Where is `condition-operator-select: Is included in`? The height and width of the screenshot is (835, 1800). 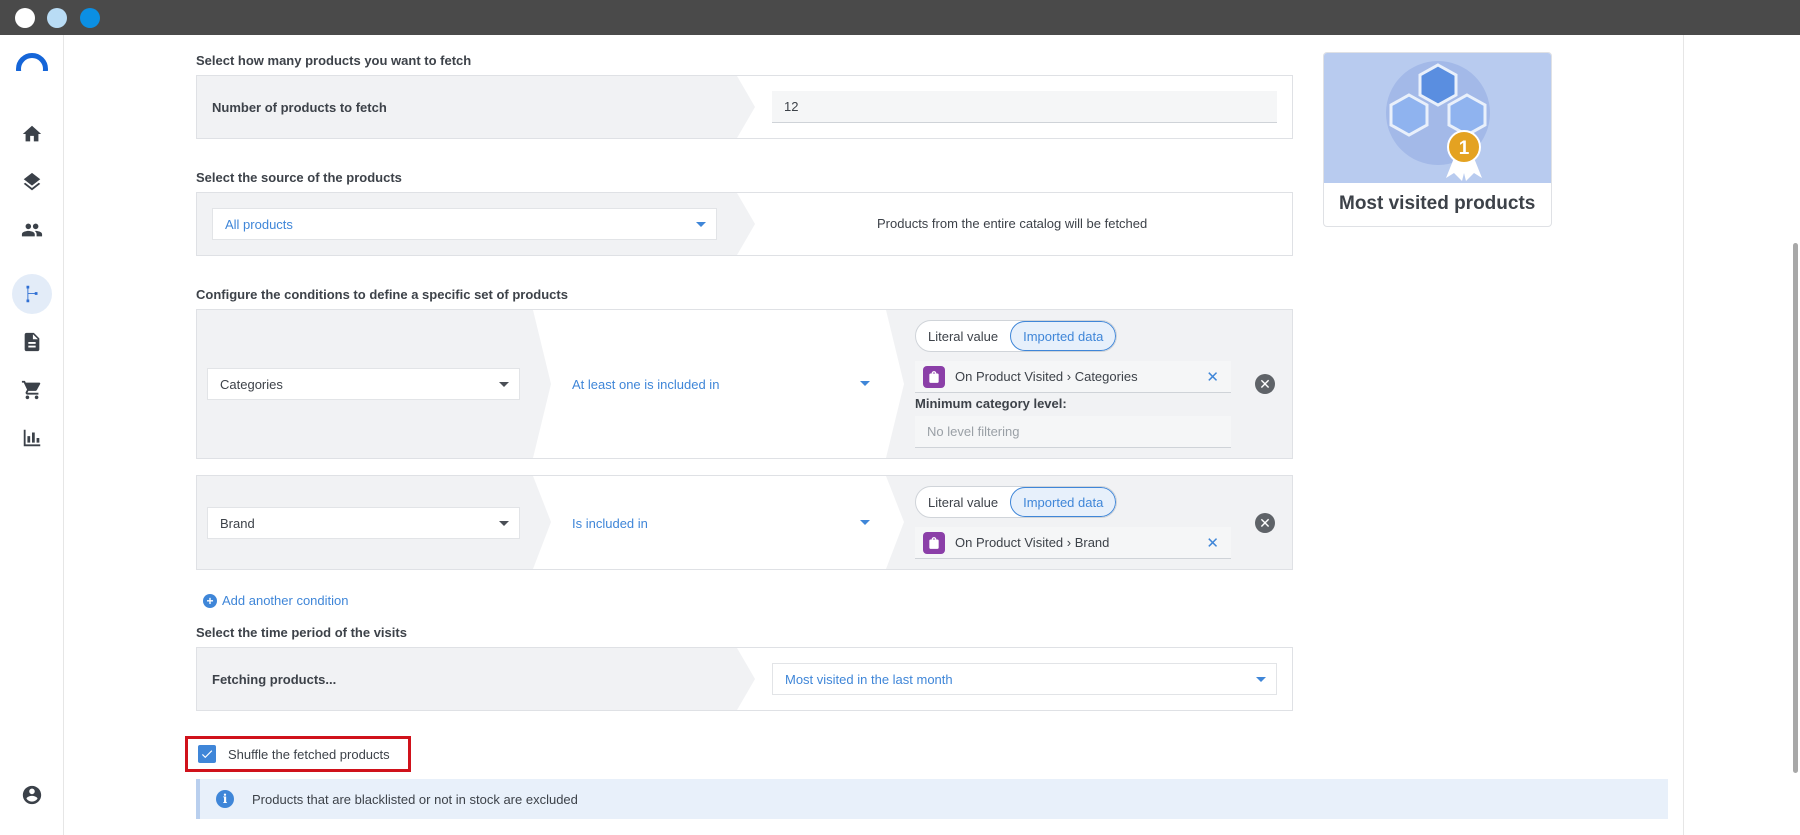 condition-operator-select: Is included in is located at coordinates (720, 523).